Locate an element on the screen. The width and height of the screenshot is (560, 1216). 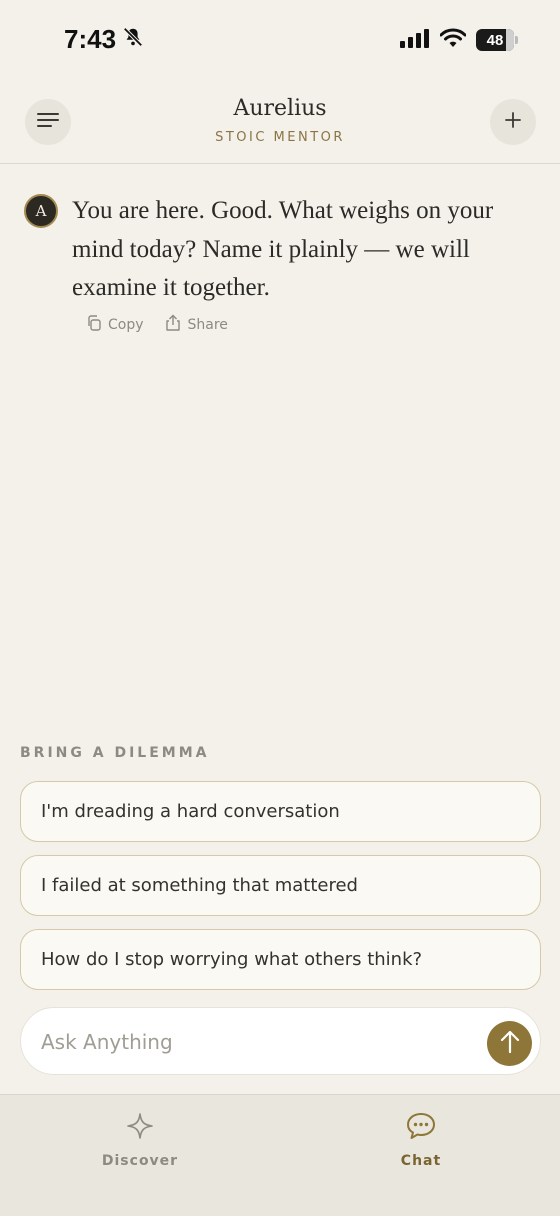
mentor-name: Aurelius is located at coordinates (280, 108).